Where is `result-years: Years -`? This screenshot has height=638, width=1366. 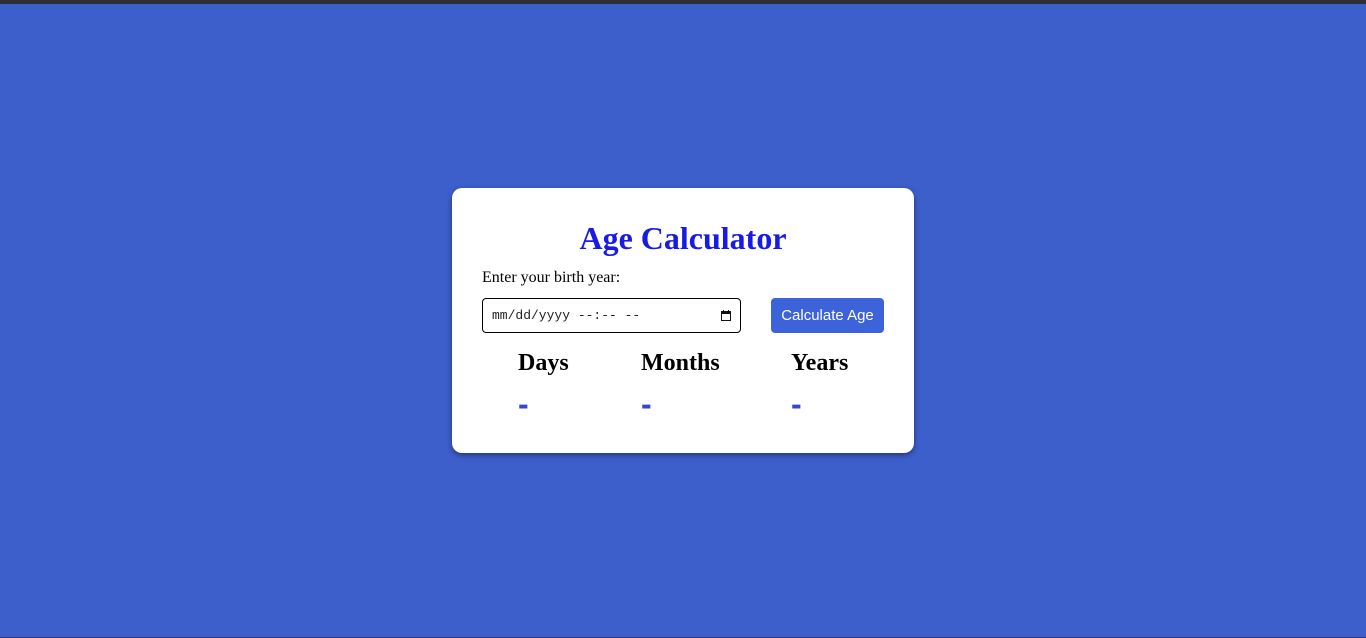
result-years: Years - is located at coordinates (819, 385).